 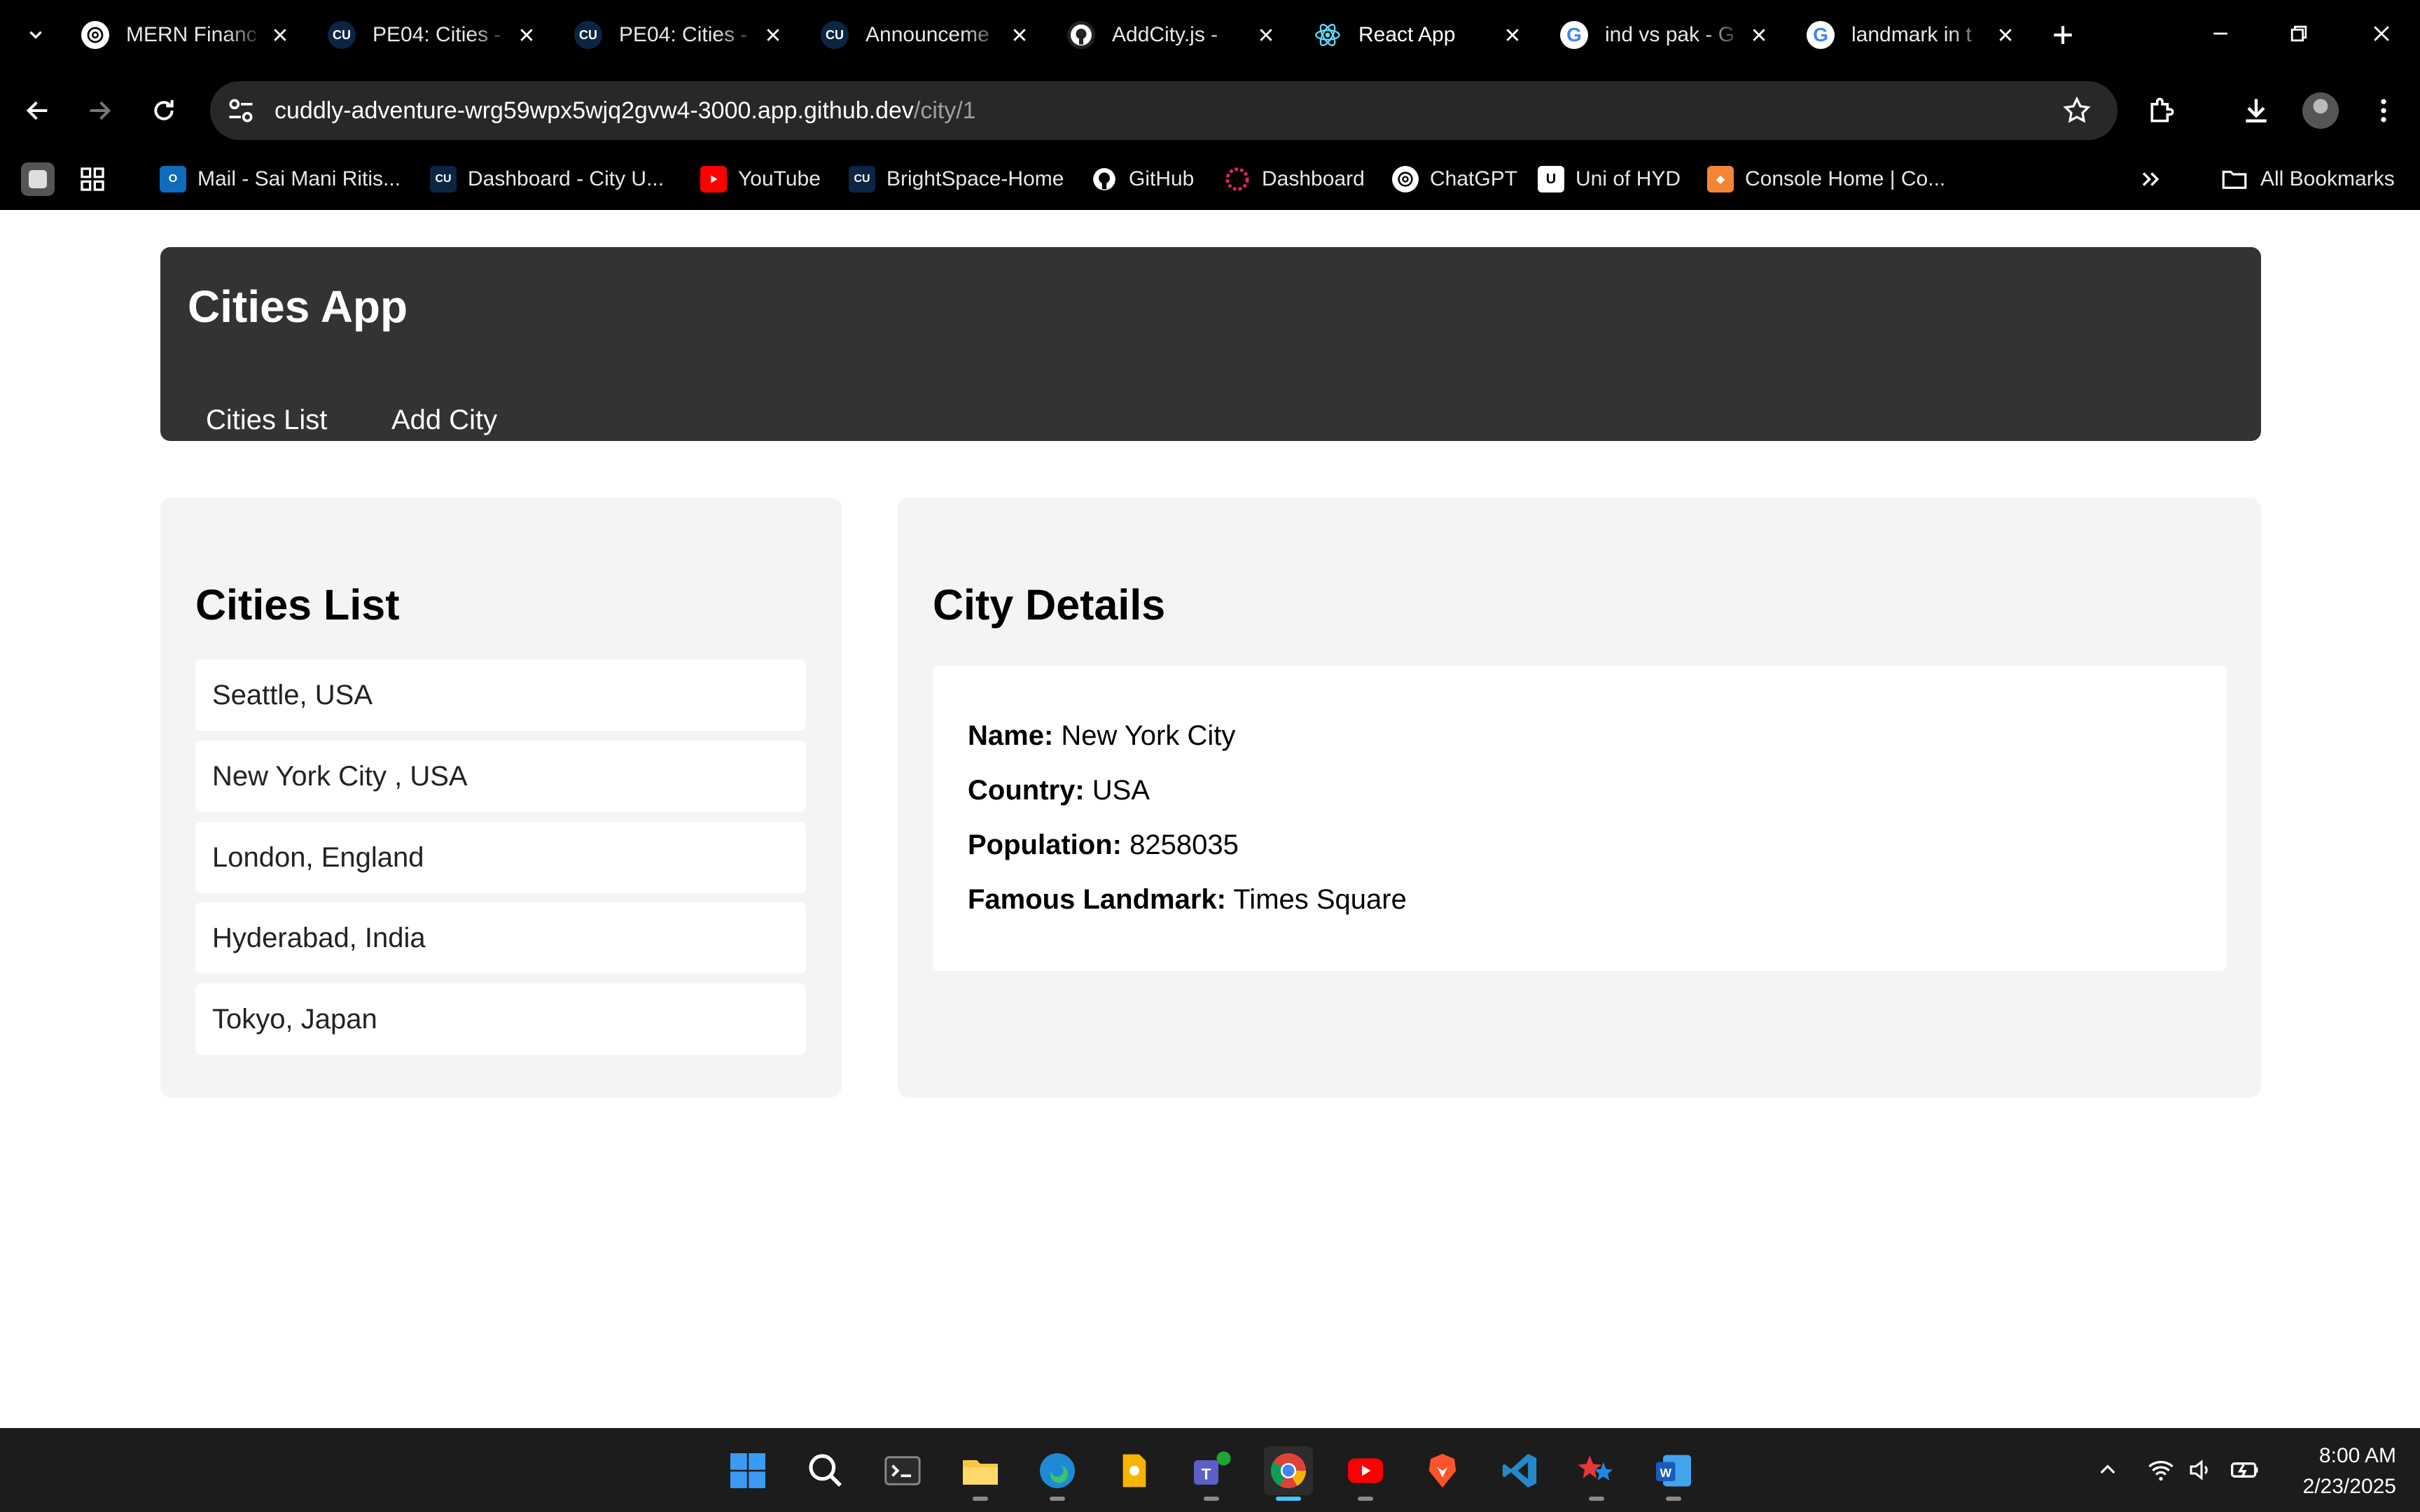 I want to click on stars-app, so click(x=1596, y=1470).